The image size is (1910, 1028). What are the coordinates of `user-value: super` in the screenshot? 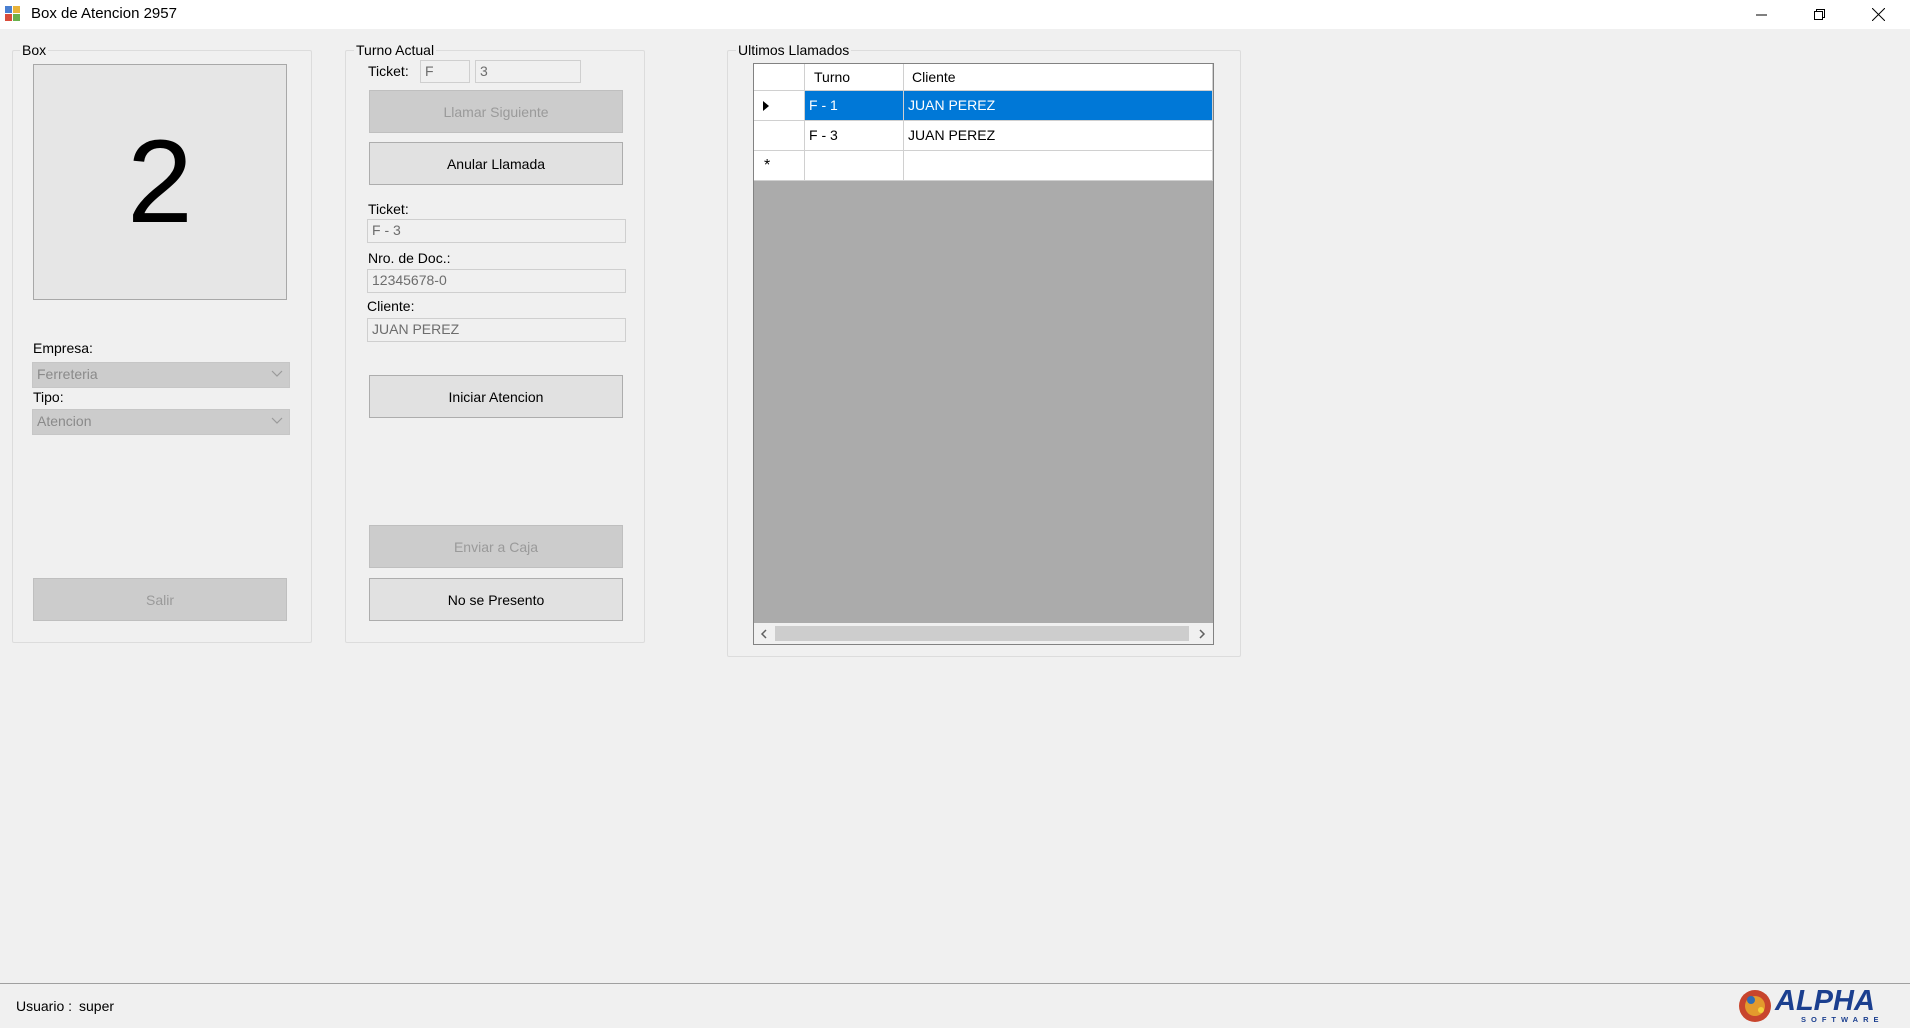 It's located at (97, 1006).